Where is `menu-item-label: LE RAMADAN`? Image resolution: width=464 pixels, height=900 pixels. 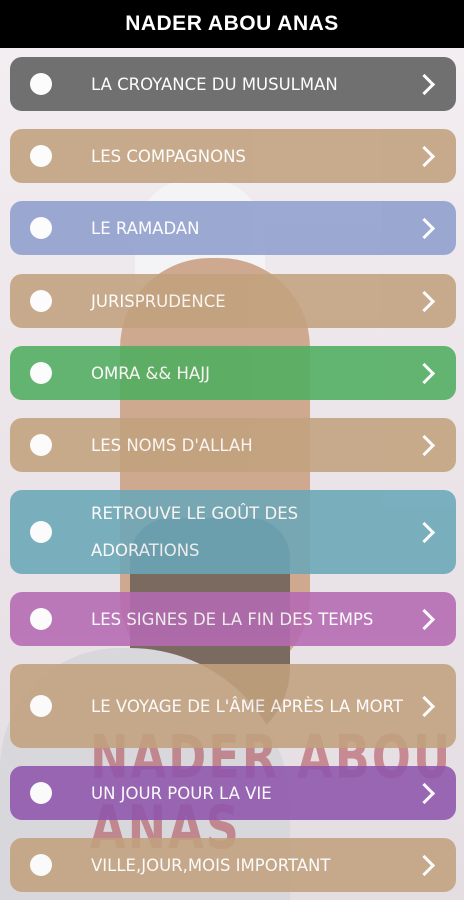 menu-item-label: LE RAMADAN is located at coordinates (145, 228).